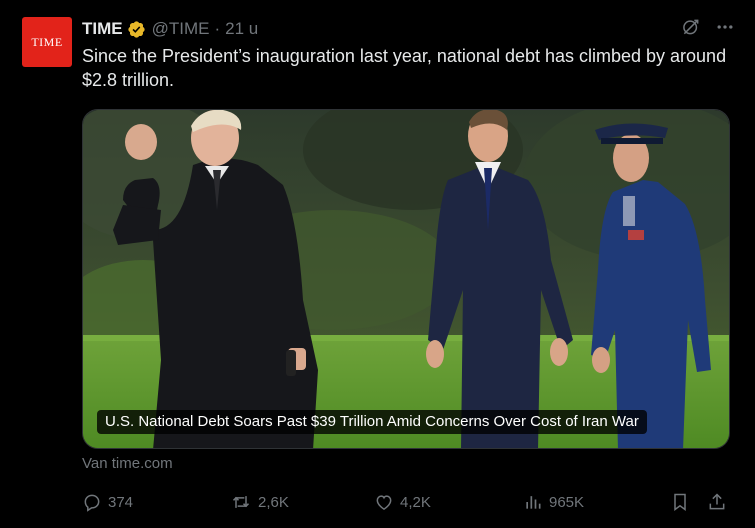  Describe the element at coordinates (121, 502) in the screenshot. I see `reply-count: 374` at that location.